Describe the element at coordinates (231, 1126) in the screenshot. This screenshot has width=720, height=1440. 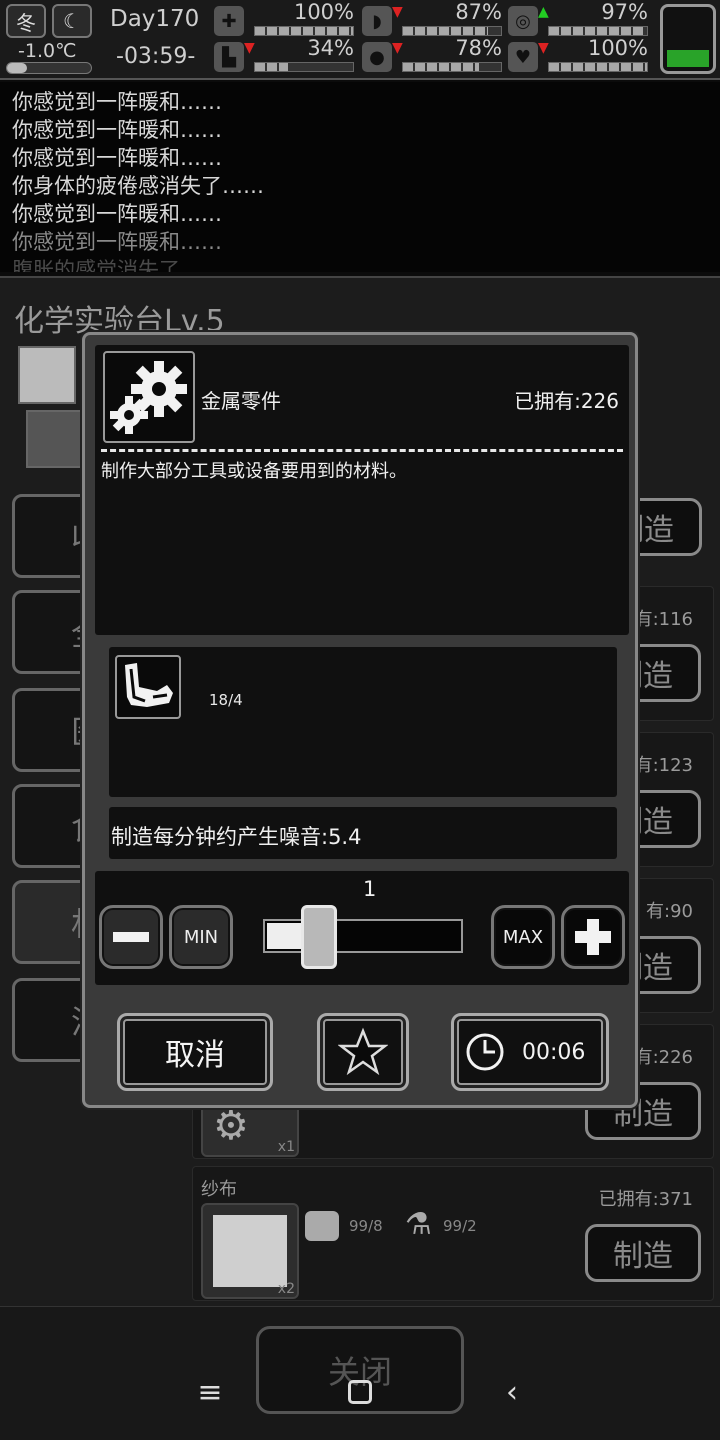
I see `gear-icon: ⚙` at that location.